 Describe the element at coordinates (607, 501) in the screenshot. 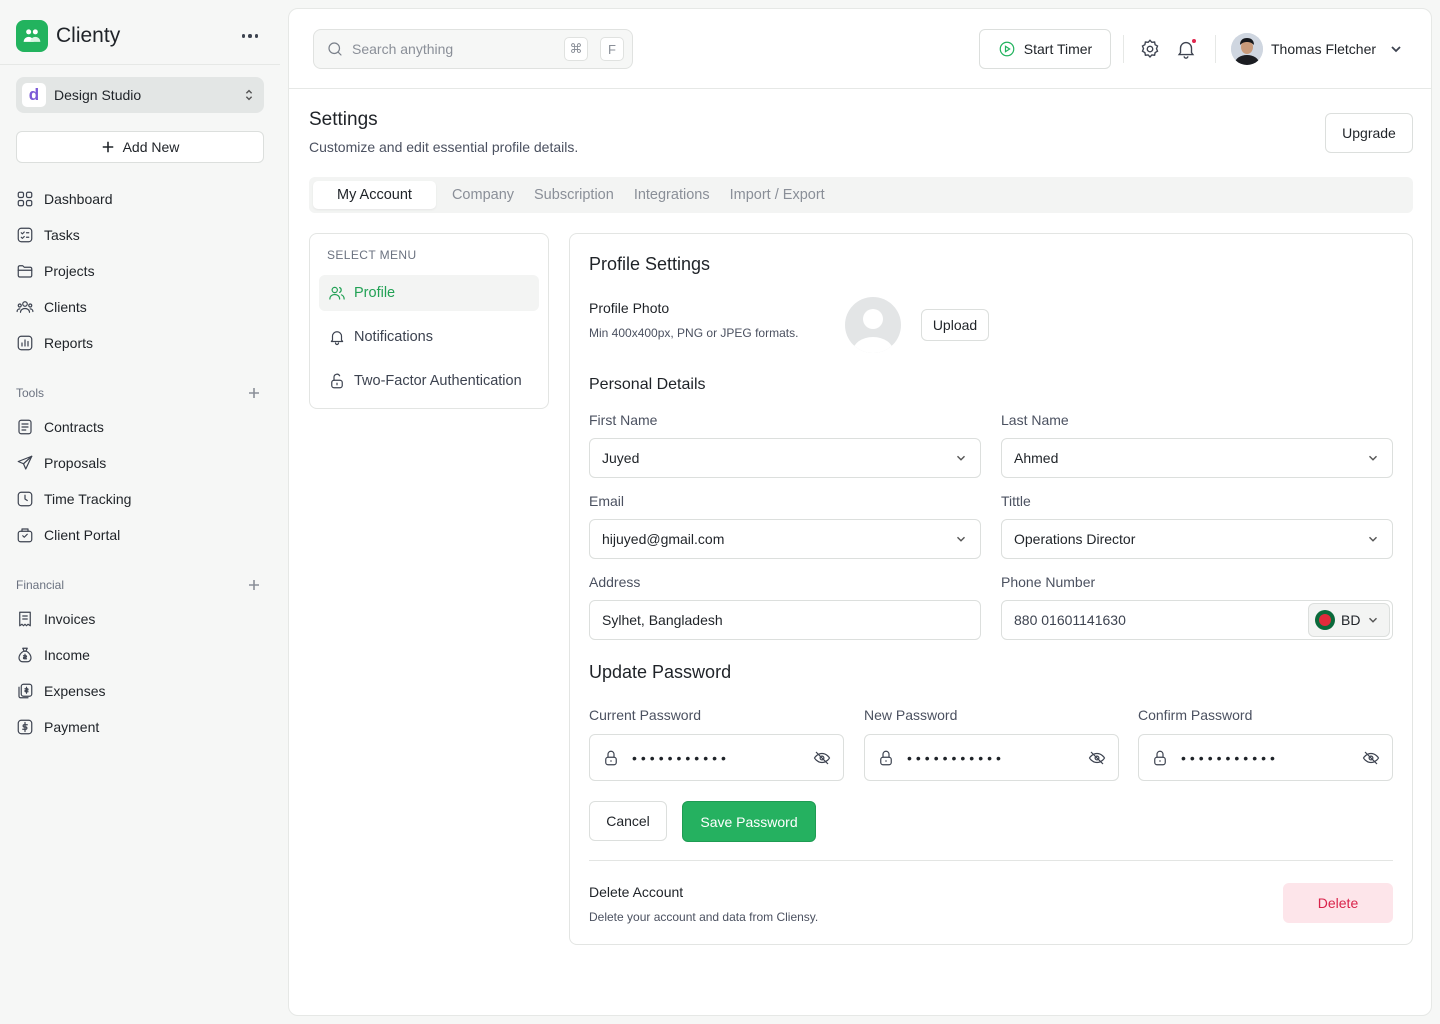

I see `email-label: Email` at that location.